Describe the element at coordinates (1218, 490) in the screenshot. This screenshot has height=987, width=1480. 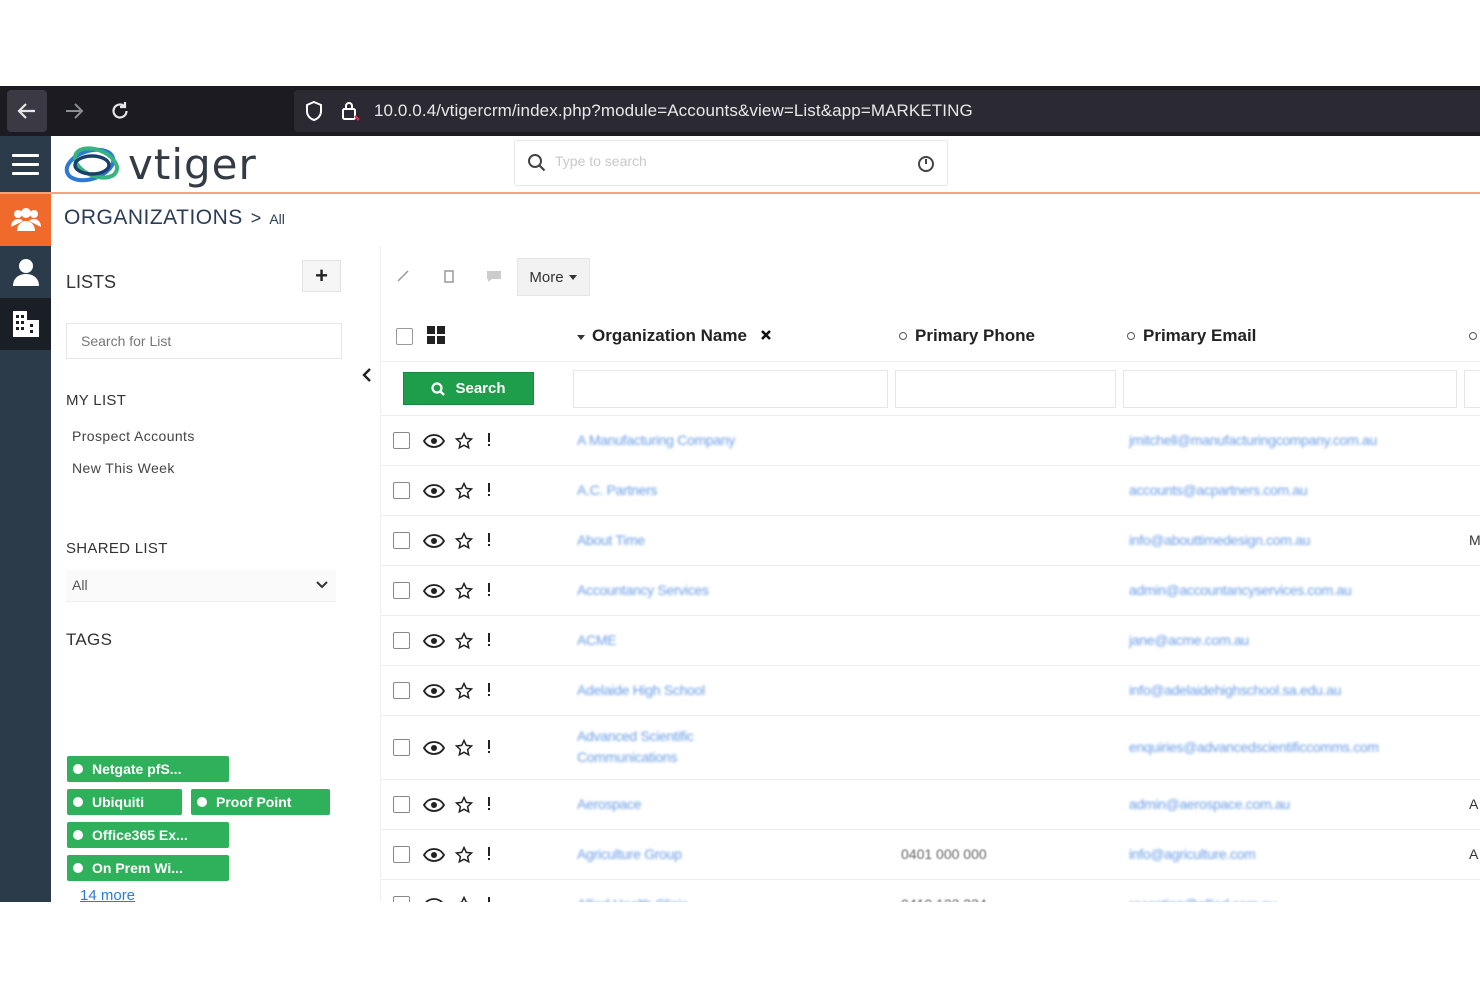
I see `cell-primary-email: accounts@acpartners.com.au` at that location.